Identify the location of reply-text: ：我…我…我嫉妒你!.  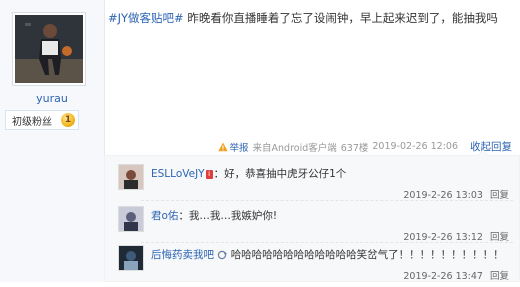
(228, 216).